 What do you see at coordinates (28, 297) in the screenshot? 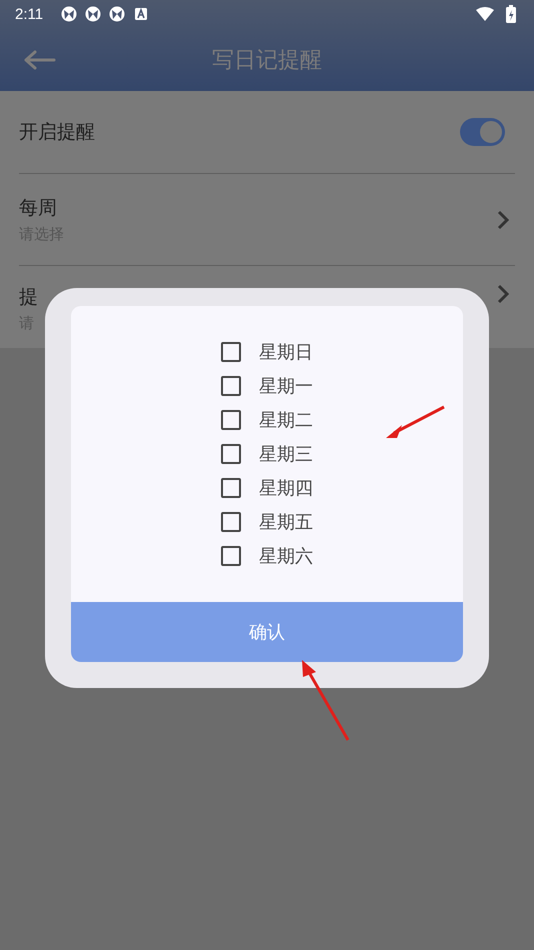
I see `setting-label: 提` at bounding box center [28, 297].